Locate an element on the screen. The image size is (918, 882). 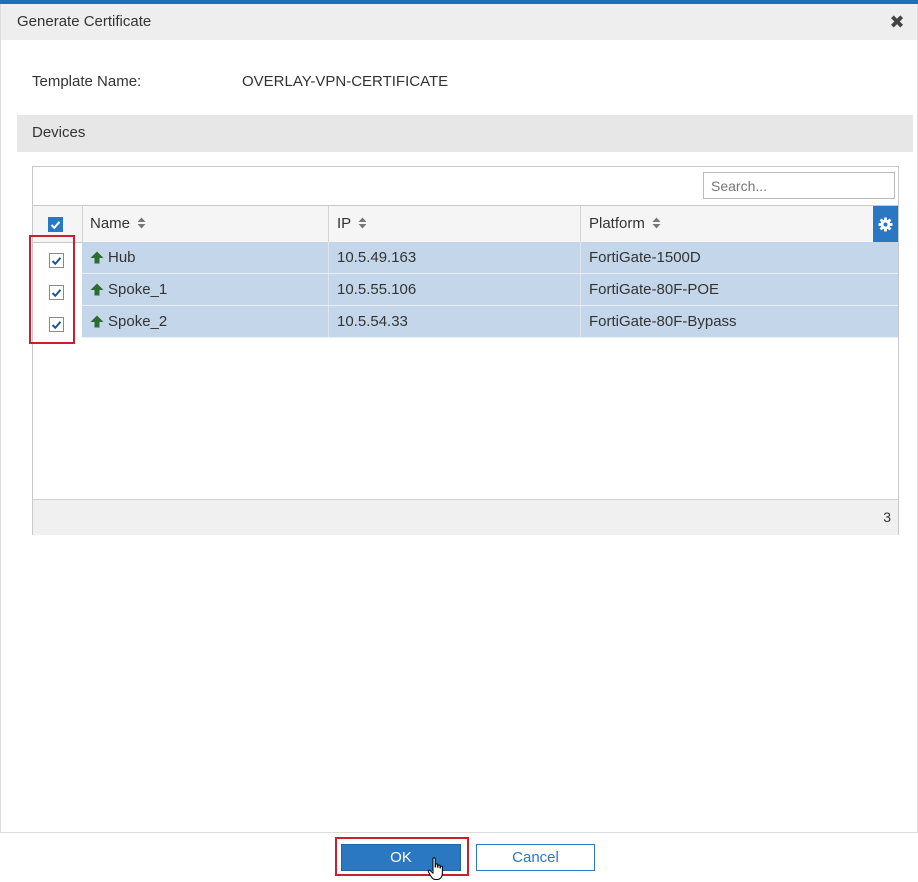
row-count: 3 is located at coordinates (887, 517).